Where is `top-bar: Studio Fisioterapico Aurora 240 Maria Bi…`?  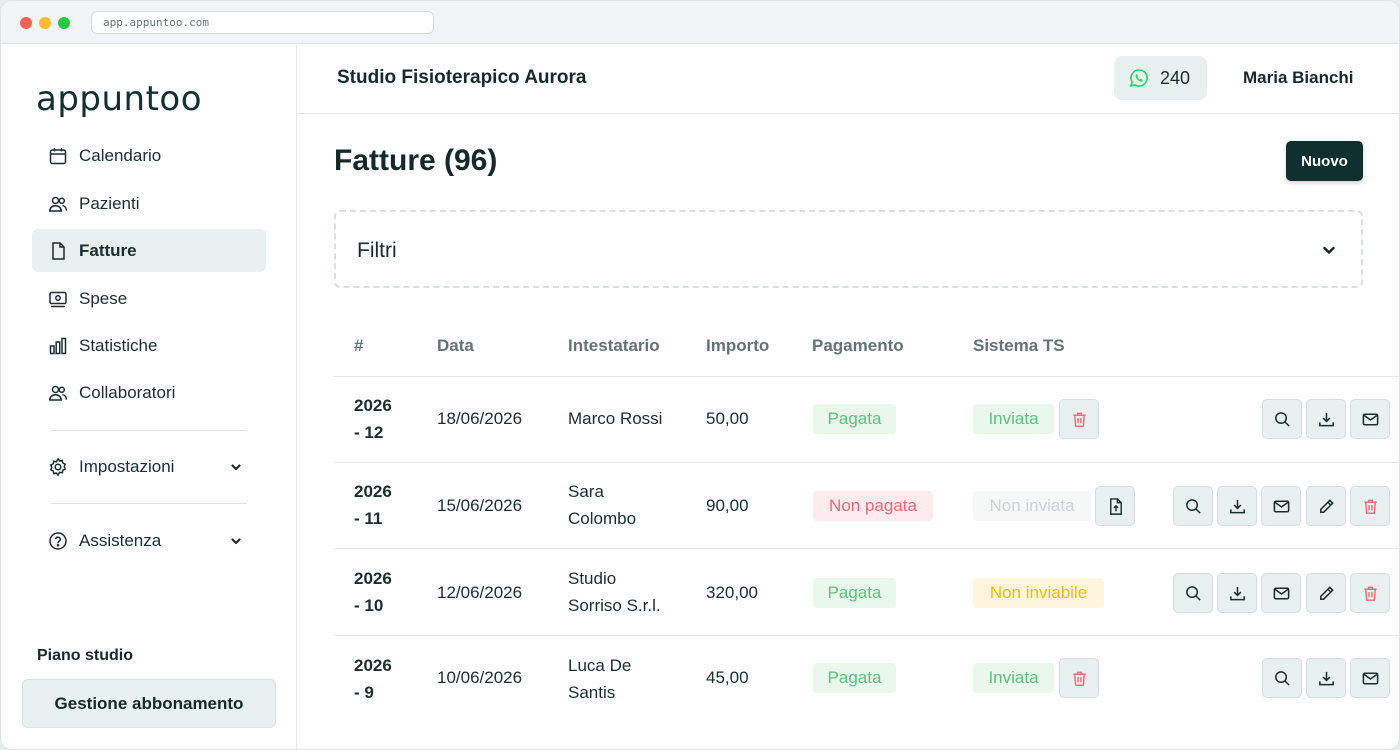
top-bar: Studio Fisioterapico Aurora 240 Maria Bi… is located at coordinates (848, 79).